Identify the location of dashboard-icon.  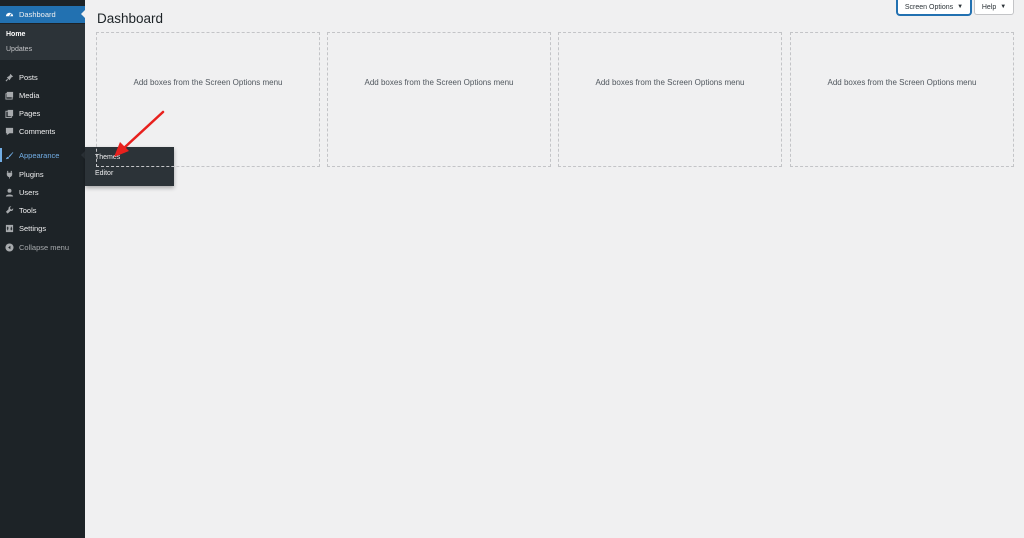
(9, 14).